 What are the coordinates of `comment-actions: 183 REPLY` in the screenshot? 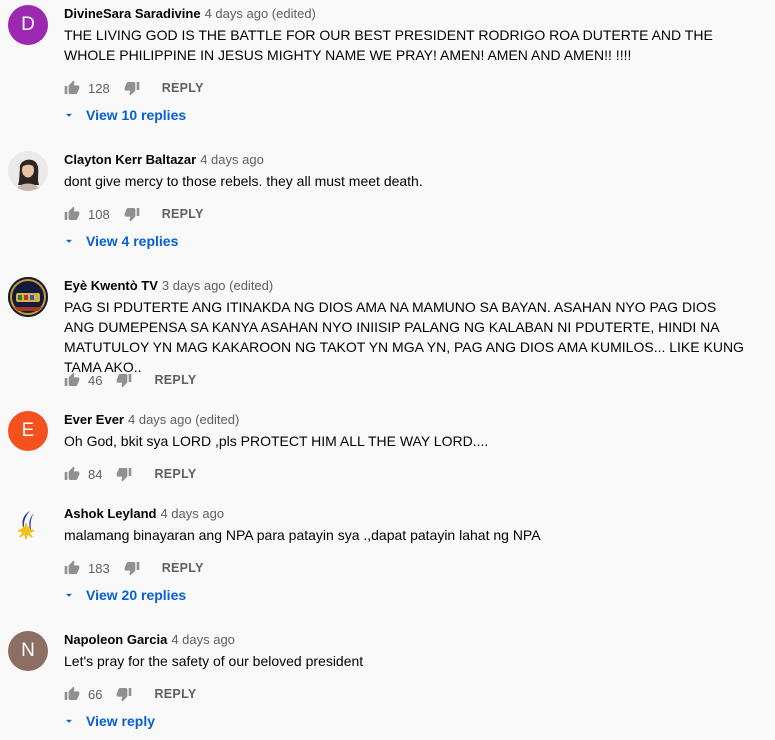 It's located at (134, 568).